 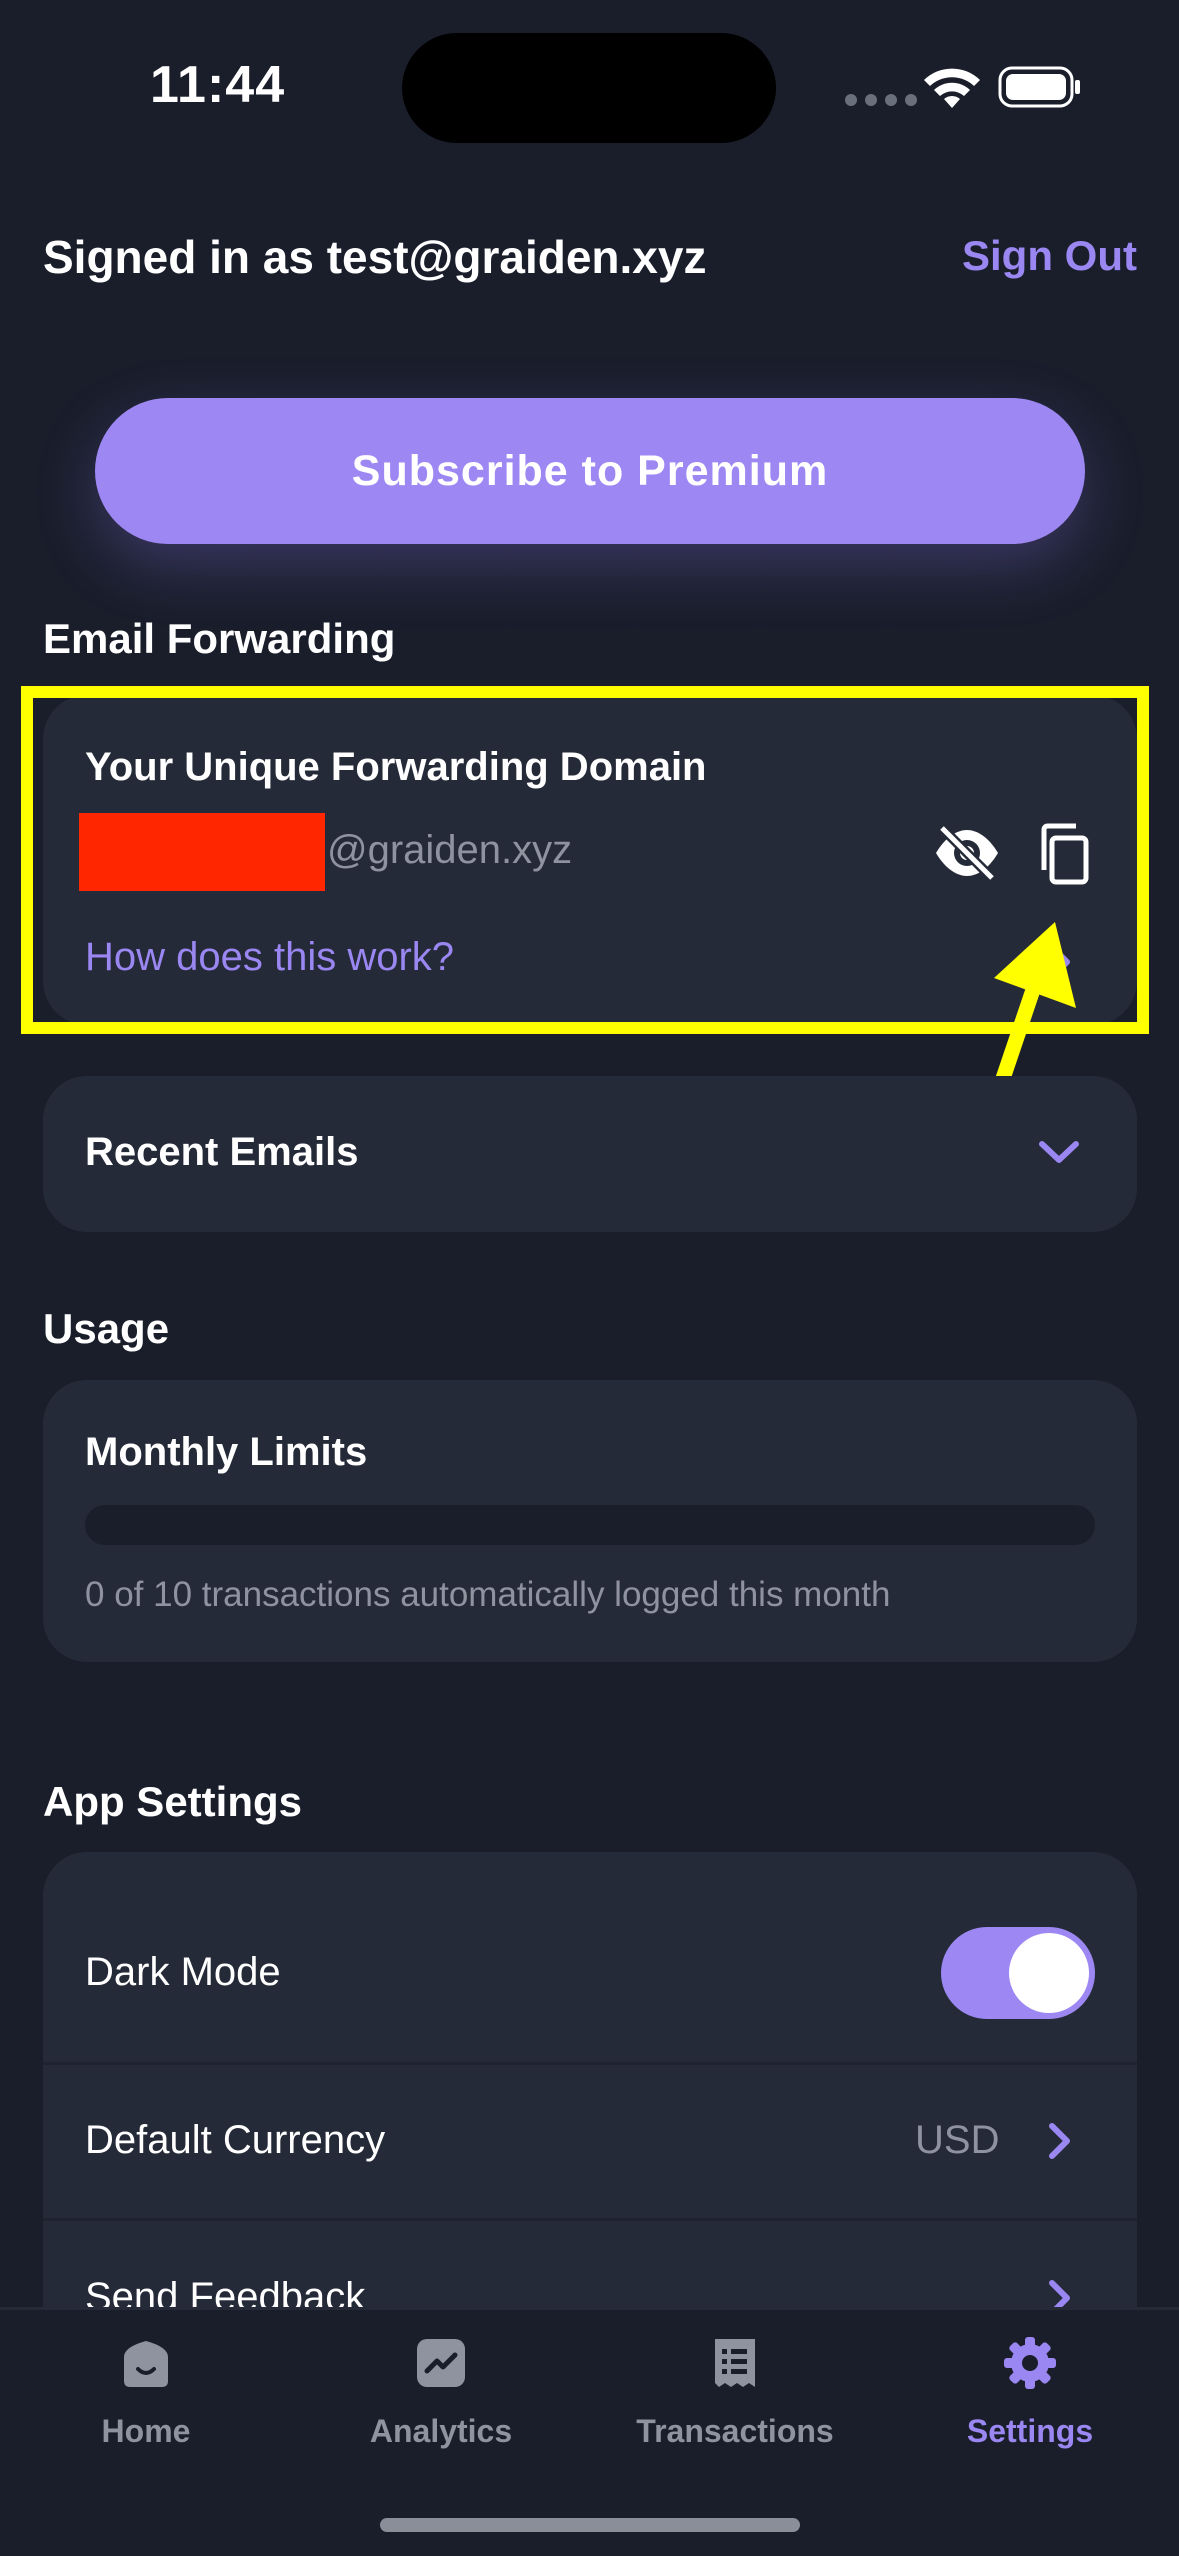 What do you see at coordinates (146, 2364) in the screenshot?
I see `home-icon` at bounding box center [146, 2364].